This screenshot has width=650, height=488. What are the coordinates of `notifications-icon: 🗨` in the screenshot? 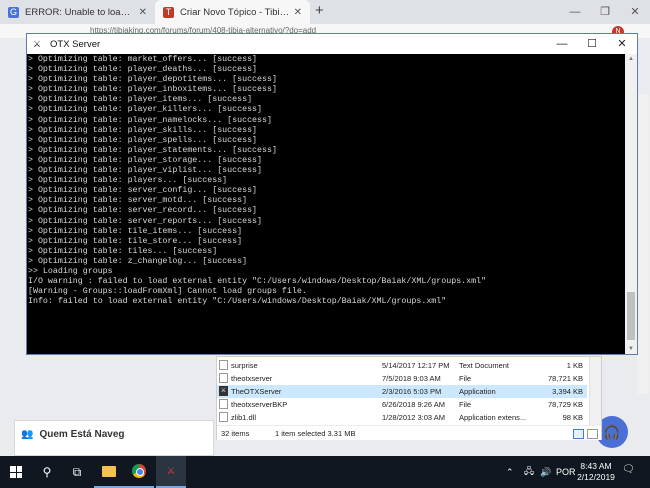 It's located at (629, 471).